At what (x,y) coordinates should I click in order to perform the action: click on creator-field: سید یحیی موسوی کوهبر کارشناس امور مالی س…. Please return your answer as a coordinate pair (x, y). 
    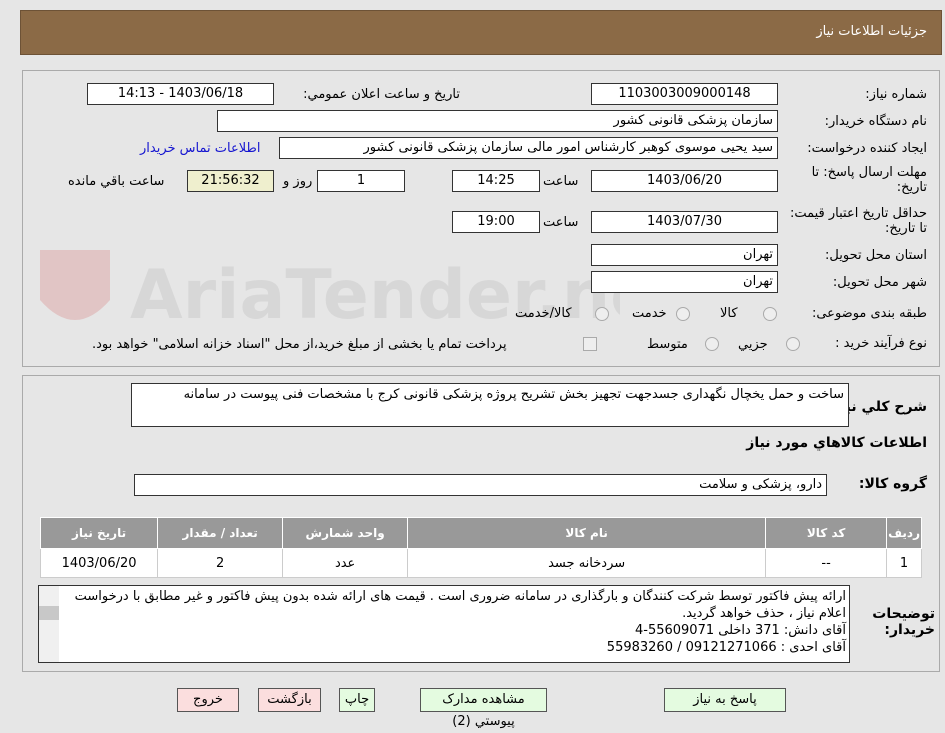
    Looking at the image, I should click on (528, 148).